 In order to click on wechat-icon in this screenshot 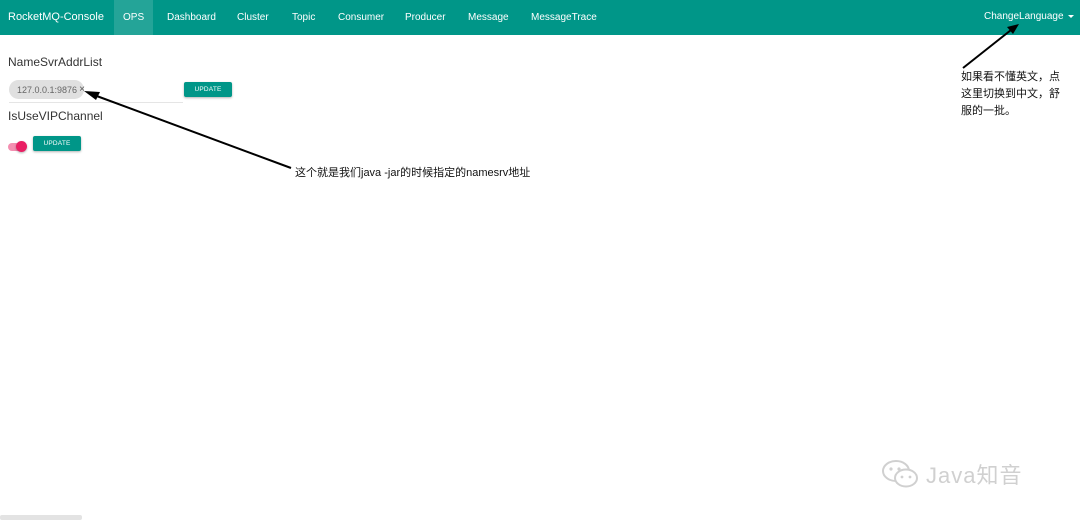, I will do `click(900, 474)`.